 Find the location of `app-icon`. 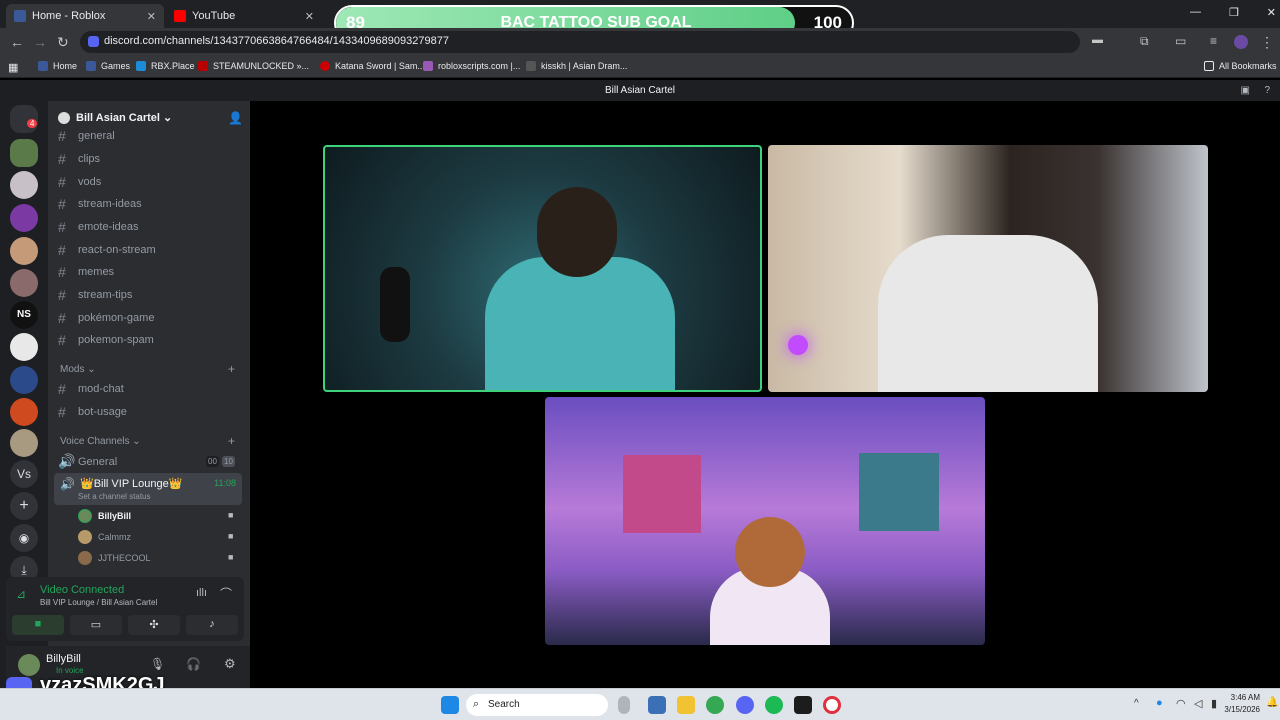

app-icon is located at coordinates (803, 705).